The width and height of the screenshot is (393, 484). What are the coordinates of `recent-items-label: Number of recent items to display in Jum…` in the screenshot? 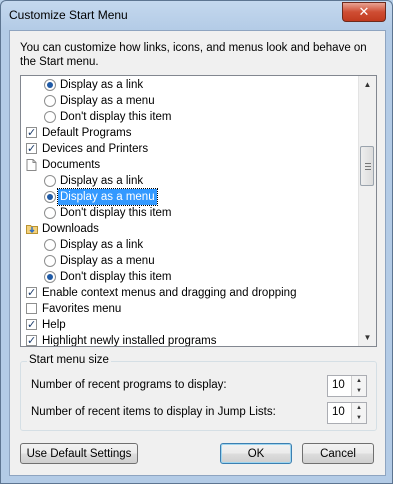 It's located at (153, 412).